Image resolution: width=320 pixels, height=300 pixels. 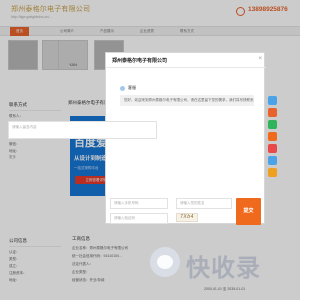 I want to click on phone-field: 请输入手机号码, so click(x=139, y=203).